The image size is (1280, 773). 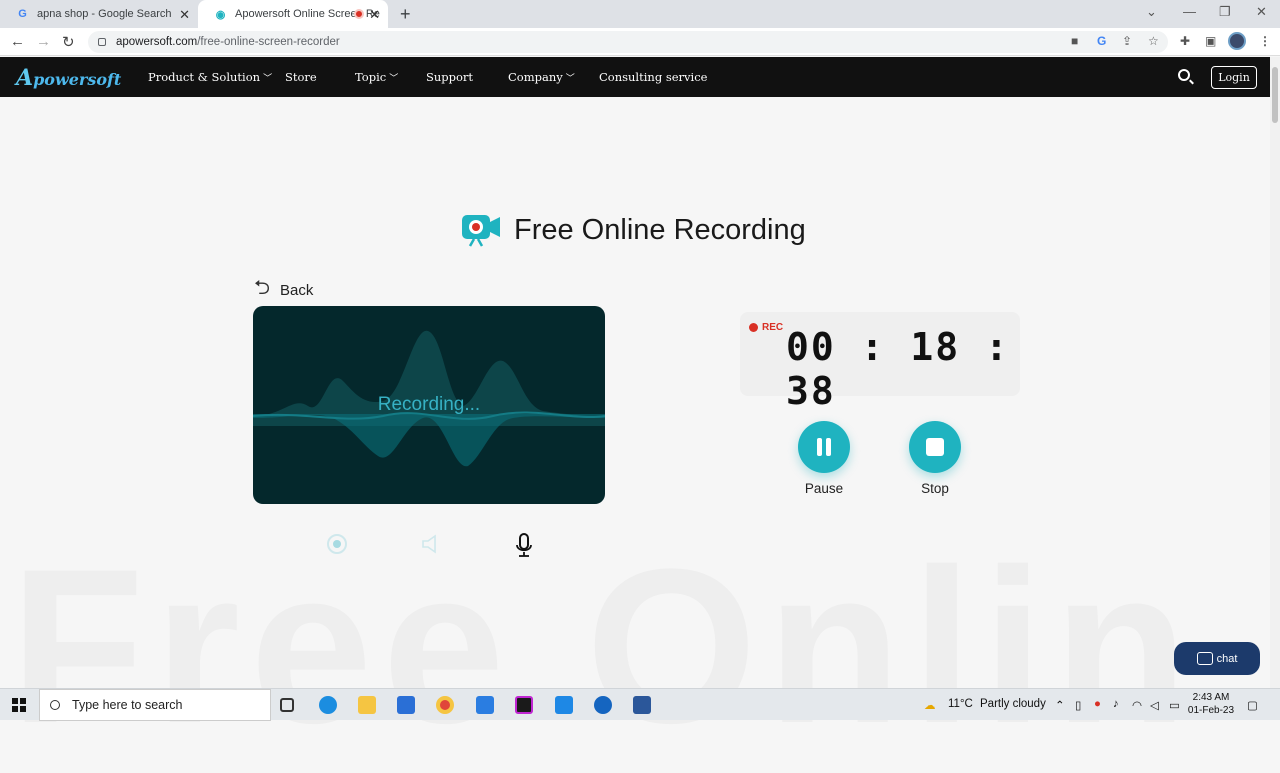 I want to click on chat-button: chat, so click(x=1217, y=658).